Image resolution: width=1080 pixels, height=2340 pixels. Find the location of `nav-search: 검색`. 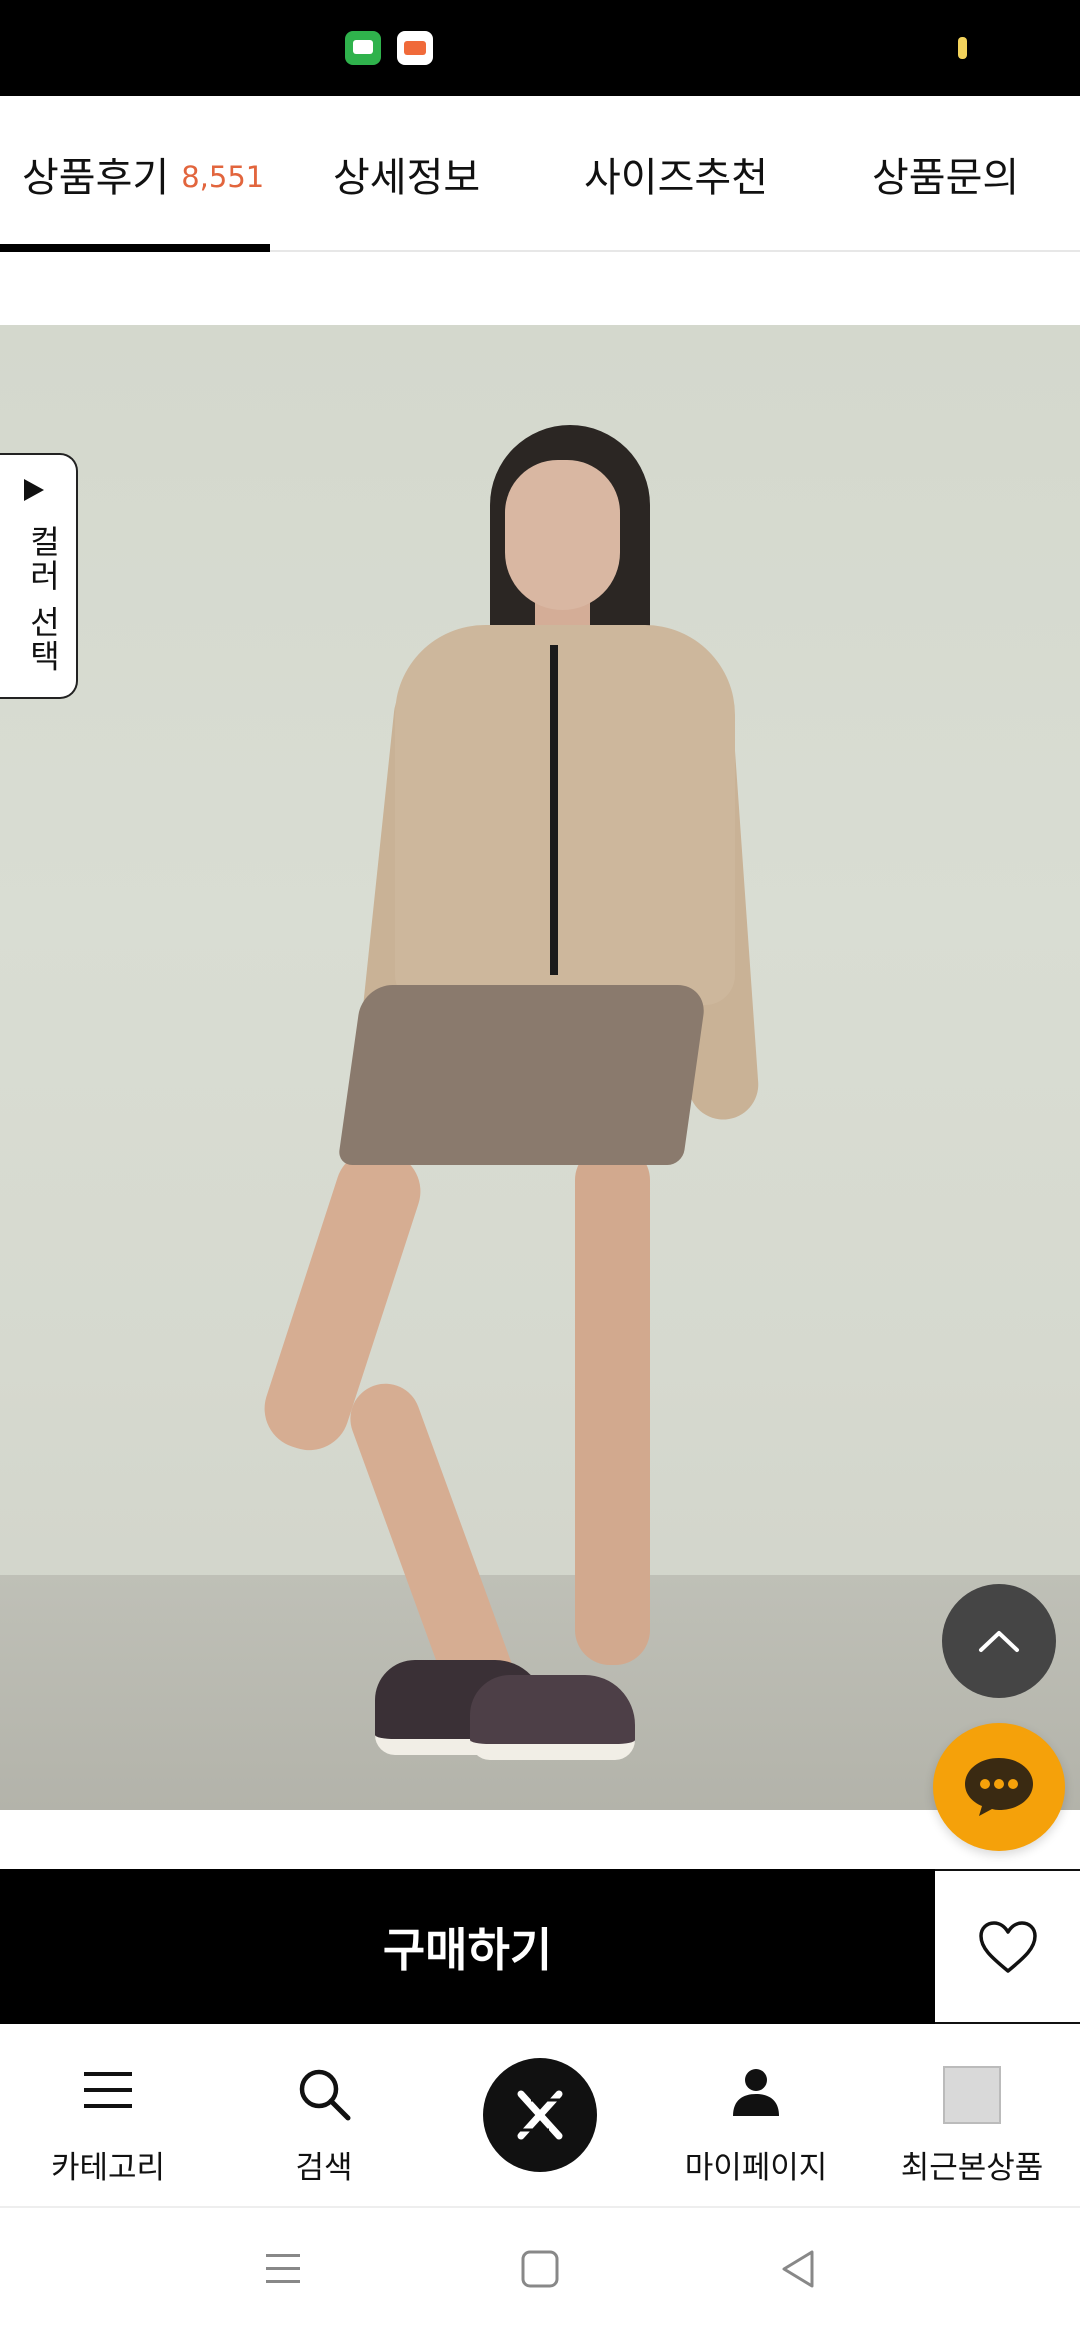

nav-search: 검색 is located at coordinates (324, 2116).